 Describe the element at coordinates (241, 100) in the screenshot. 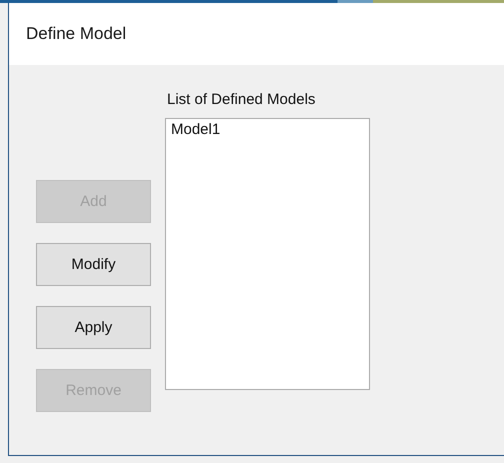

I see `list-label: List of Defined Models` at that location.